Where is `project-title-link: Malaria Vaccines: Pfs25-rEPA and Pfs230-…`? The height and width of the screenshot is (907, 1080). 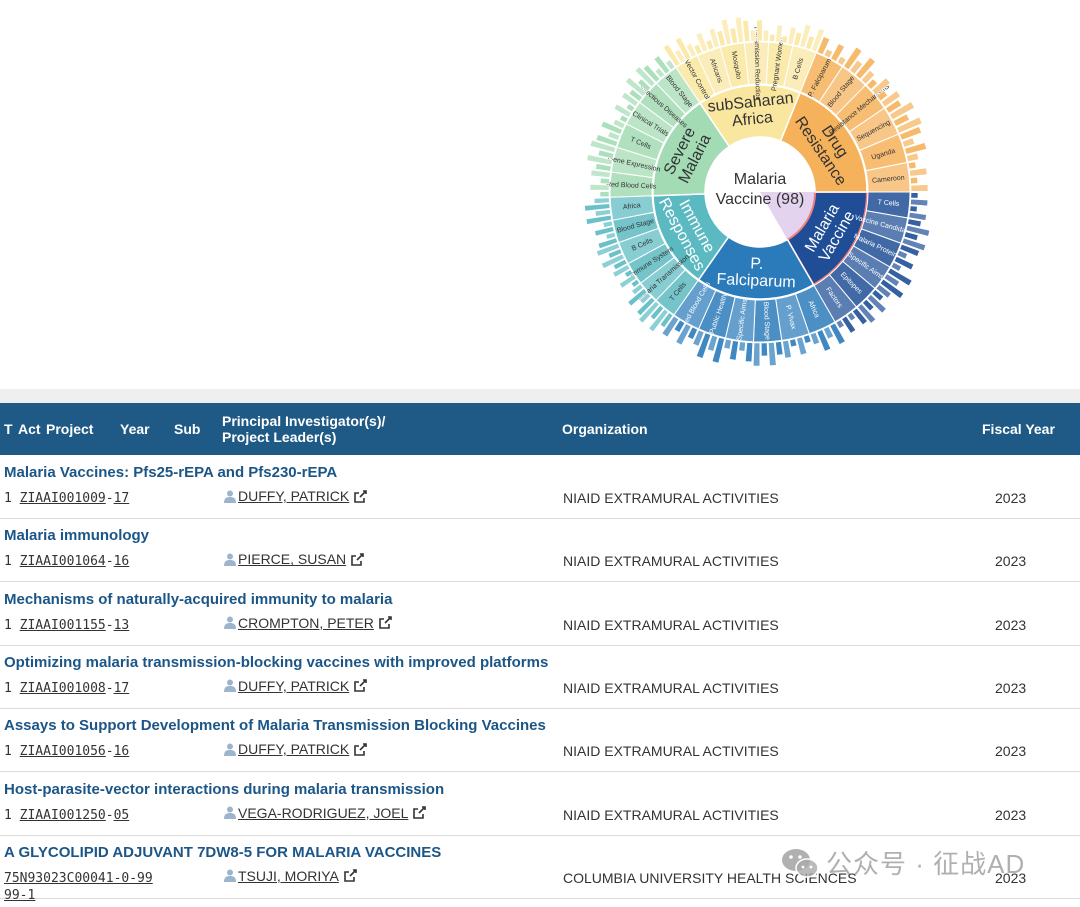 project-title-link: Malaria Vaccines: Pfs25-rEPA and Pfs230-… is located at coordinates (170, 472).